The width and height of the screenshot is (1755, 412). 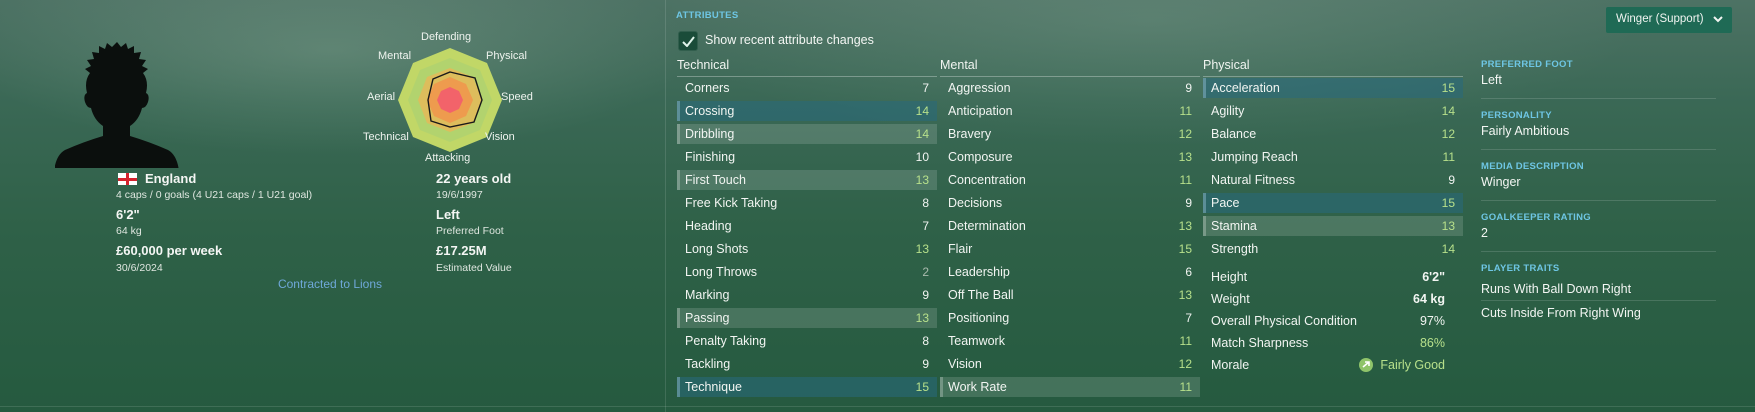 What do you see at coordinates (807, 364) in the screenshot?
I see `technical-attribute-row: Tackling 9` at bounding box center [807, 364].